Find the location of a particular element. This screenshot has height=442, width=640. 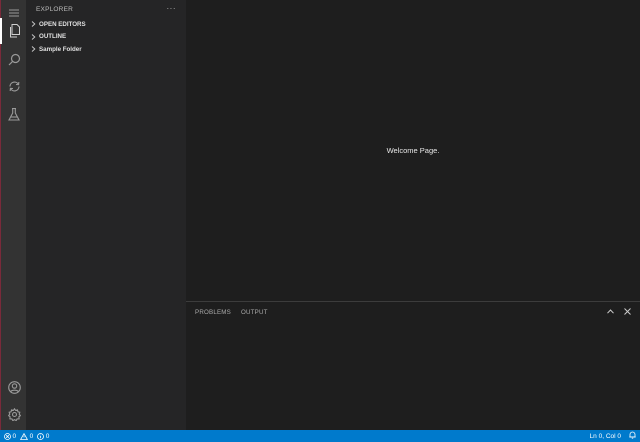

section-label: OUTLINE is located at coordinates (53, 37).